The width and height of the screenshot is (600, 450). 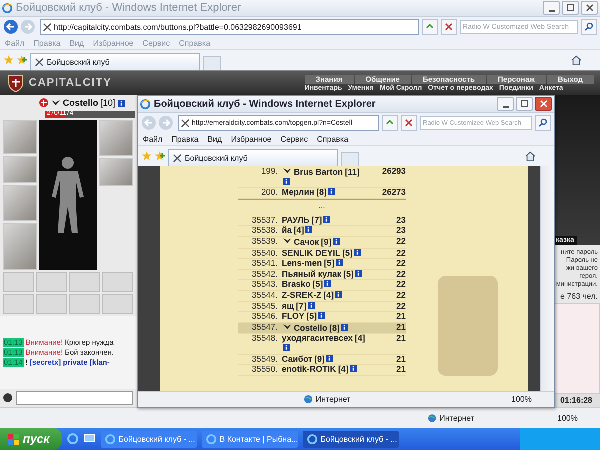 What do you see at coordinates (309, 369) in the screenshot?
I see `player-name: enotik-ROTIK` at bounding box center [309, 369].